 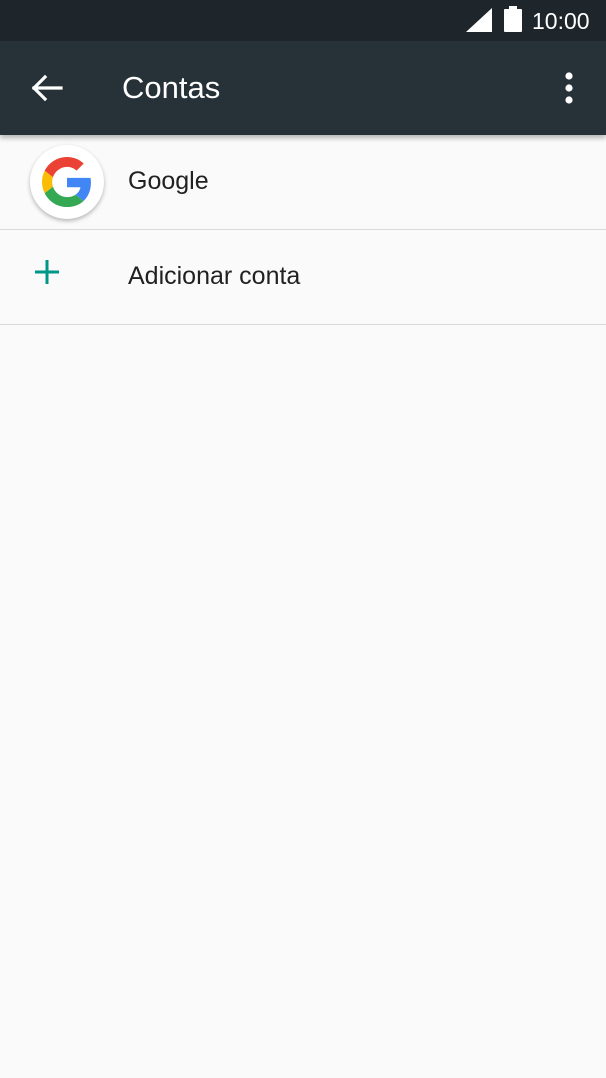 I want to click on account-label: Google, so click(x=168, y=181).